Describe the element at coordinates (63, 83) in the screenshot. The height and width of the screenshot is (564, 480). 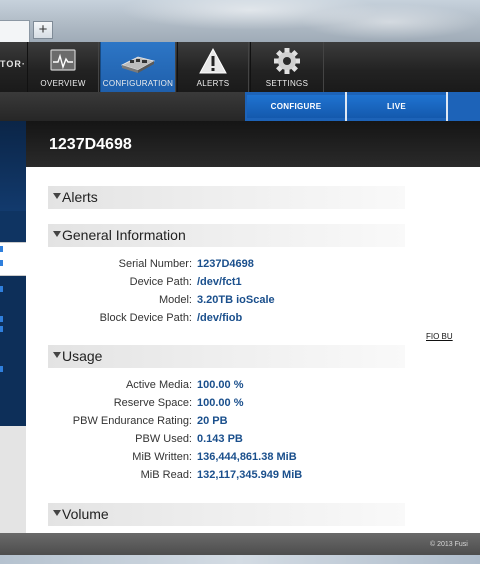
I see `nav-label: OVERVIEW` at that location.